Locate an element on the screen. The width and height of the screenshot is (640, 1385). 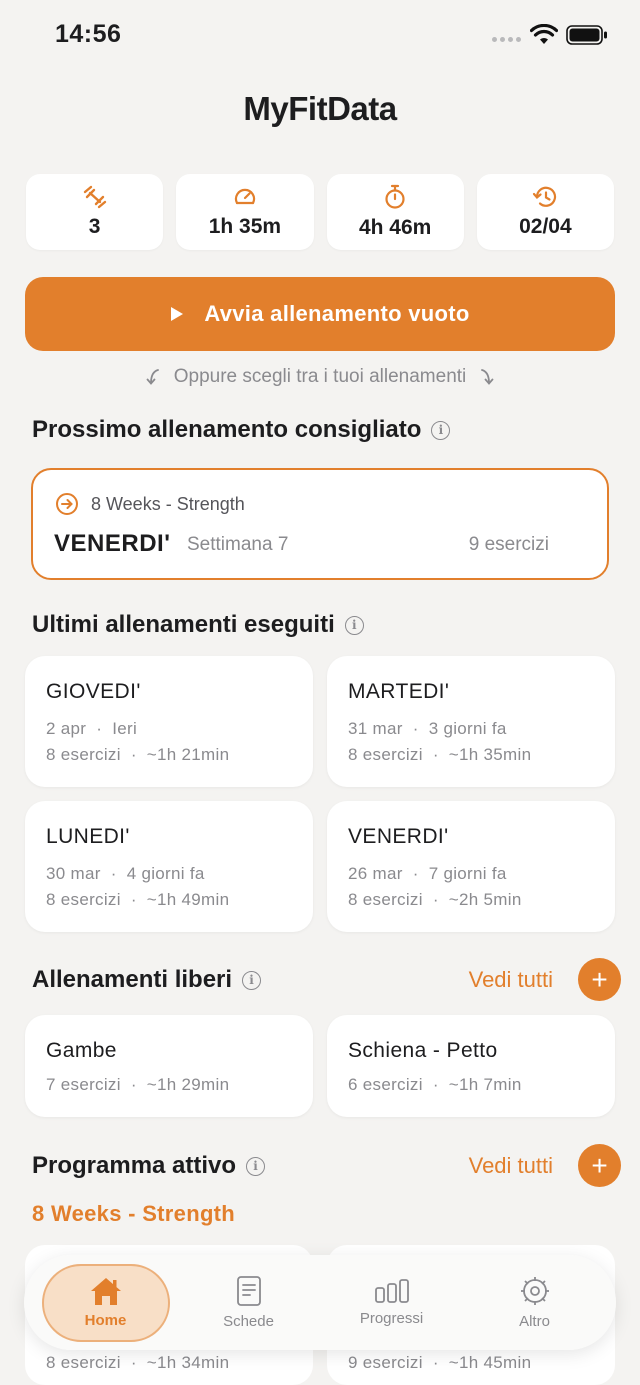
stat-total-time: 4h 46m is located at coordinates (395, 212).